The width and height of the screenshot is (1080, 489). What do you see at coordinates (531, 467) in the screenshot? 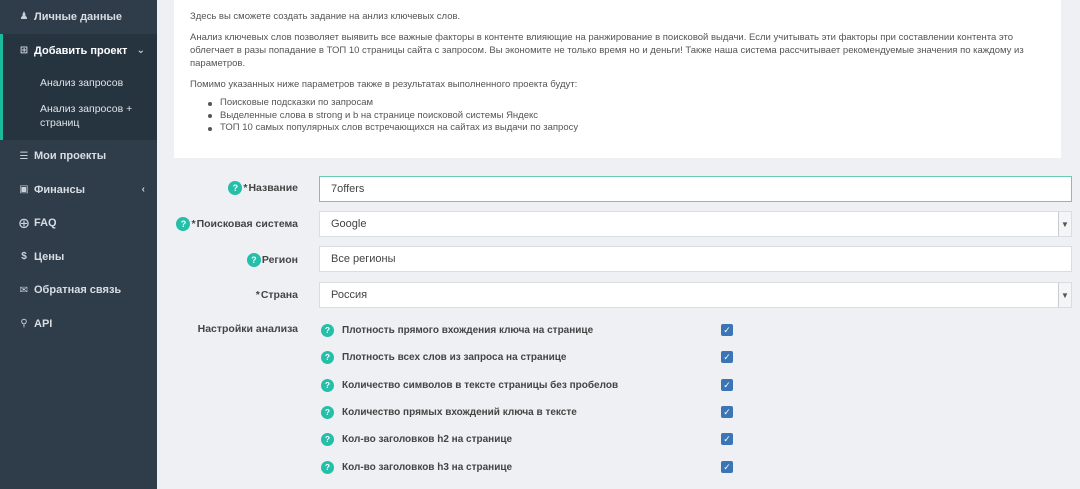
I see `option-row: ? Кол-во заголовков h3 на странице ✓` at bounding box center [531, 467].